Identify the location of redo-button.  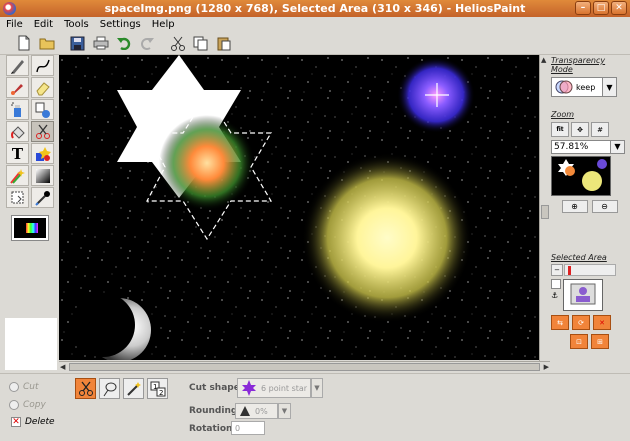
(146, 43).